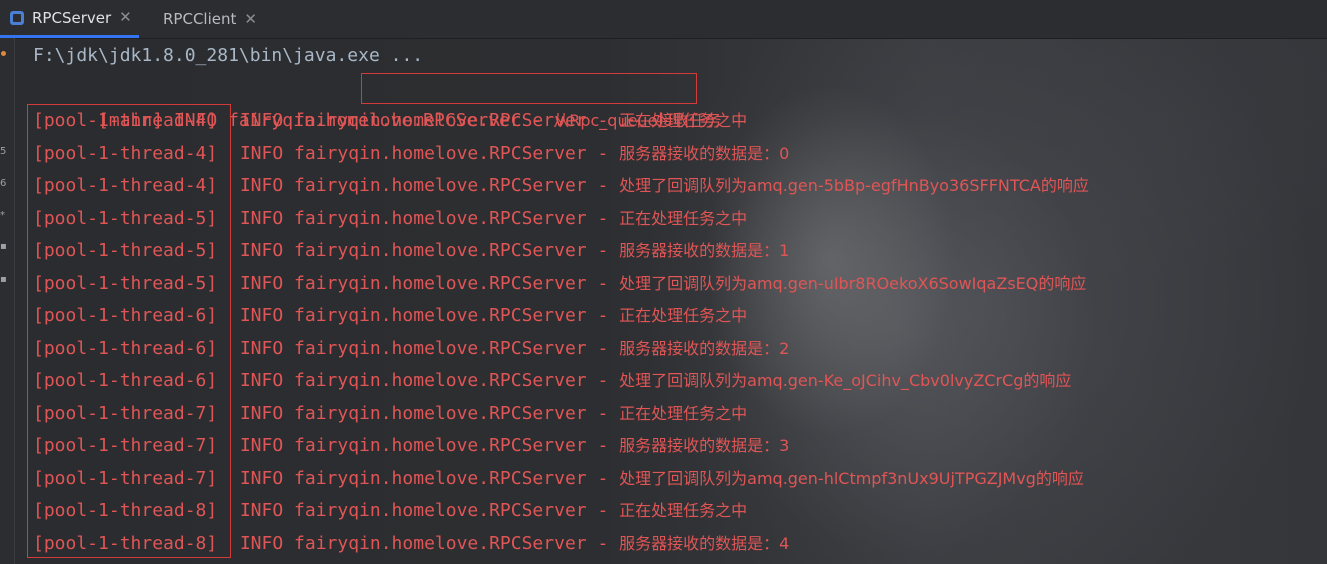 The height and width of the screenshot is (564, 1327). Describe the element at coordinates (704, 153) in the screenshot. I see `log-message: 服务器接收的数据是：0` at that location.